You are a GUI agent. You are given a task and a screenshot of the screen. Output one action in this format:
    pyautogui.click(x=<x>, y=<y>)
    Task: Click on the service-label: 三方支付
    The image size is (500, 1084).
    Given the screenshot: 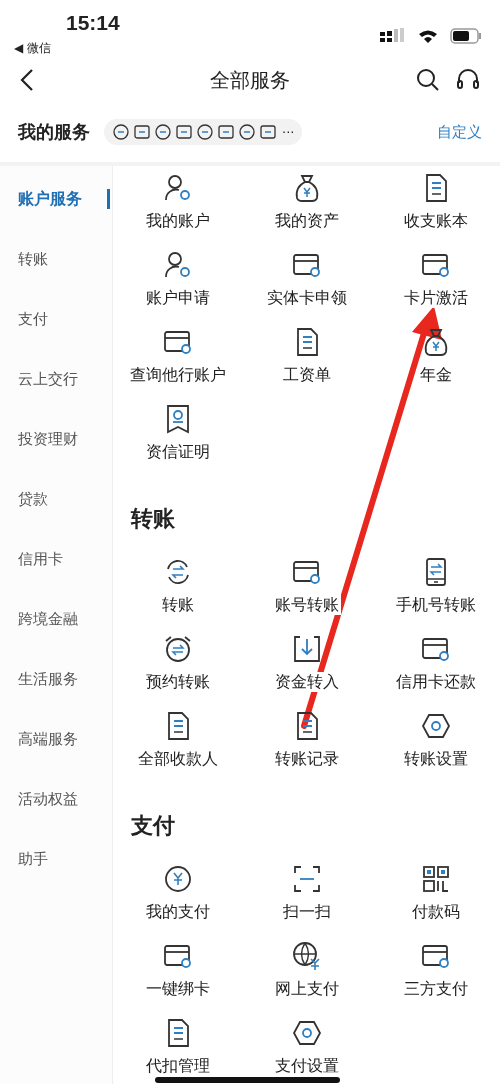 What is the action you would take?
    pyautogui.click(x=435, y=989)
    